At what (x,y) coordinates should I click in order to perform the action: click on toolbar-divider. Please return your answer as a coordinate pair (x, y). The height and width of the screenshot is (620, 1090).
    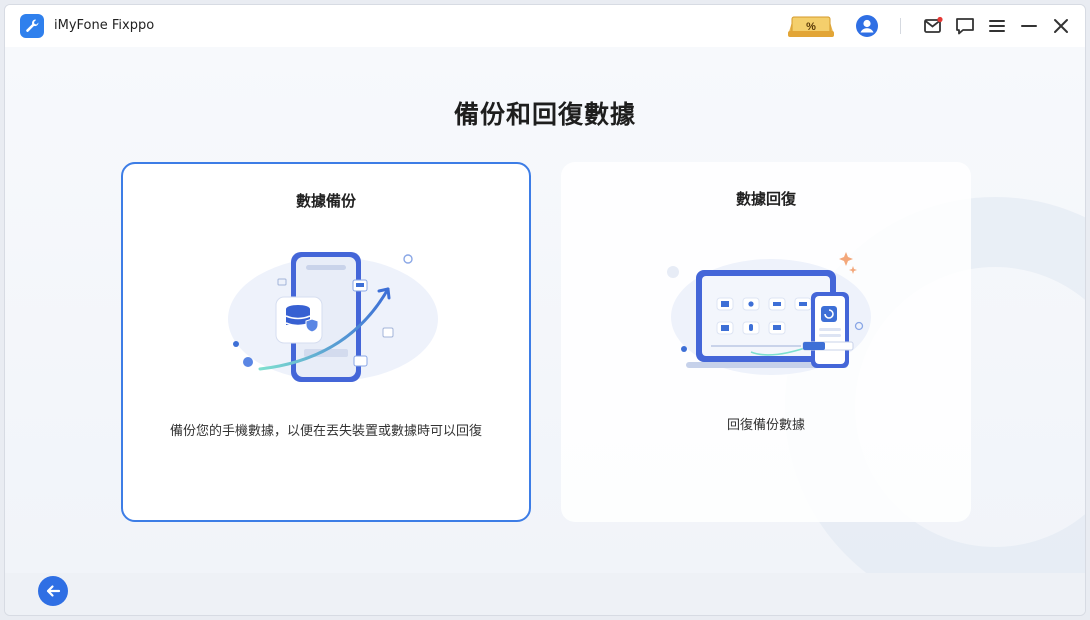
    Looking at the image, I should click on (900, 26).